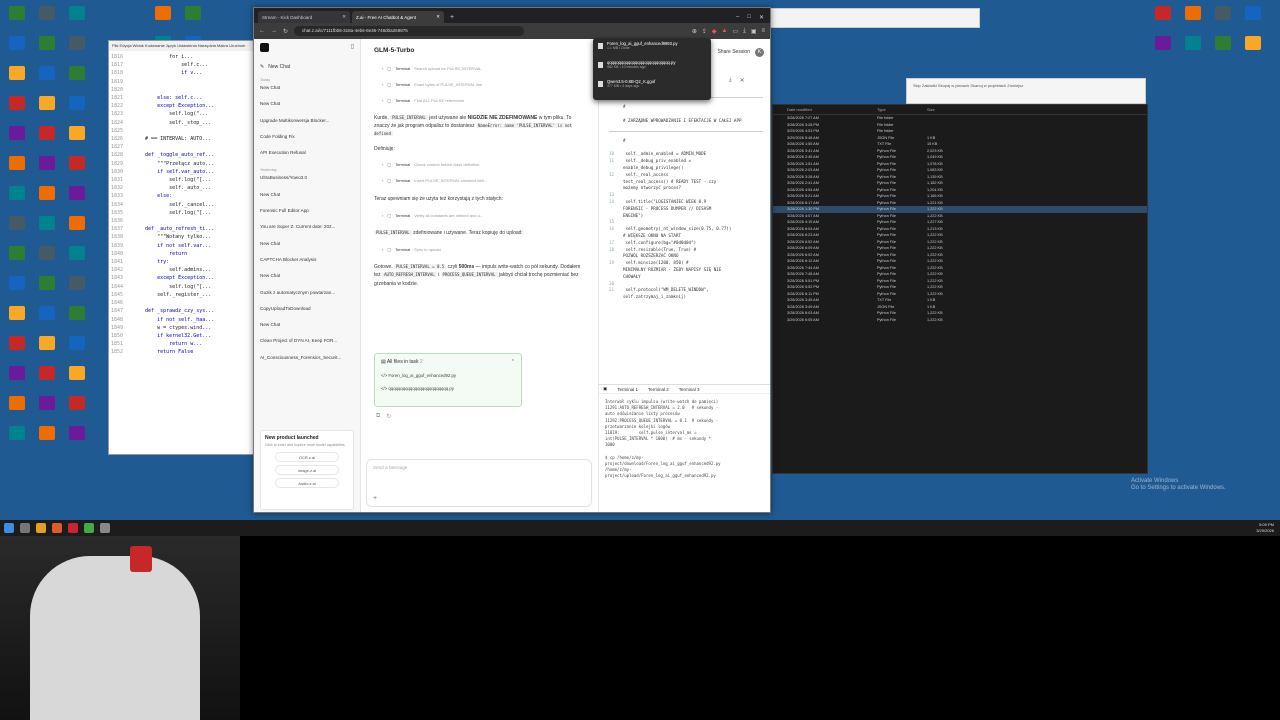 This screenshot has width=1280, height=720. I want to click on tool-call-row: › ▢ Terminal Sync to upload, so click(479, 249).